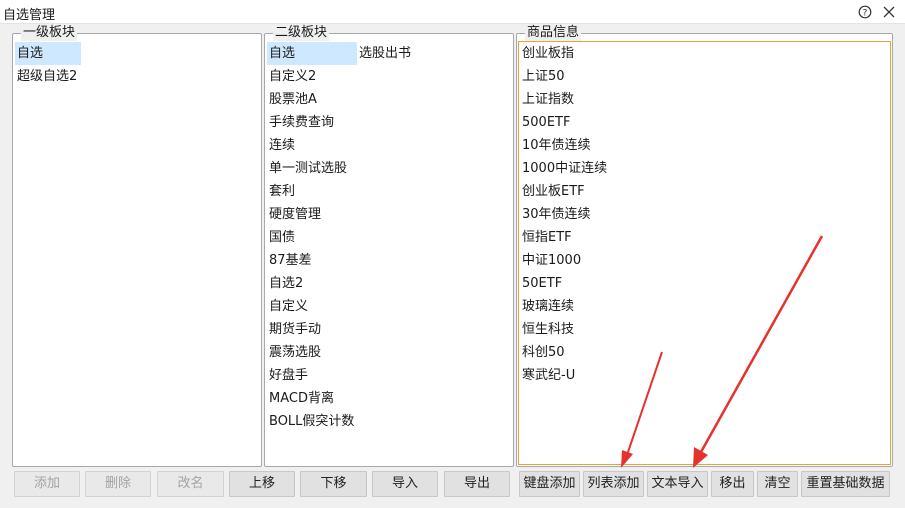 The height and width of the screenshot is (508, 905). I want to click on secondary-block-item-label: 手续费查询, so click(302, 122).